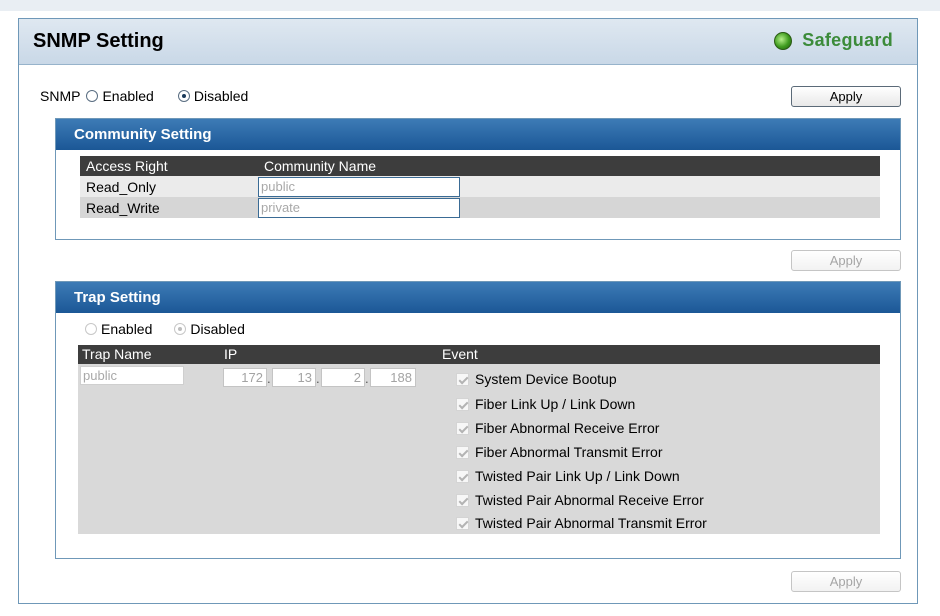 Image resolution: width=940 pixels, height=616 pixels. Describe the element at coordinates (359, 207) in the screenshot. I see `community-name-input-read-write: private` at that location.